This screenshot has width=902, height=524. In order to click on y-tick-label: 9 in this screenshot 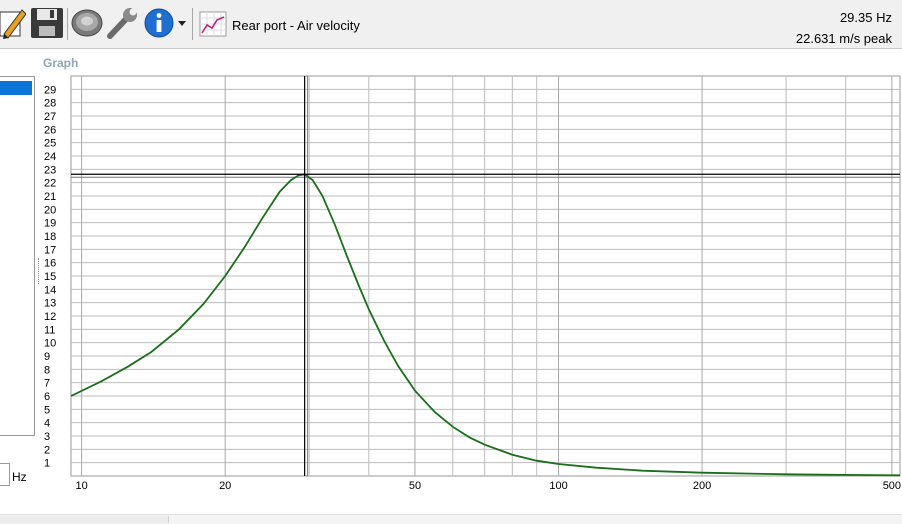, I will do `click(47, 357)`.